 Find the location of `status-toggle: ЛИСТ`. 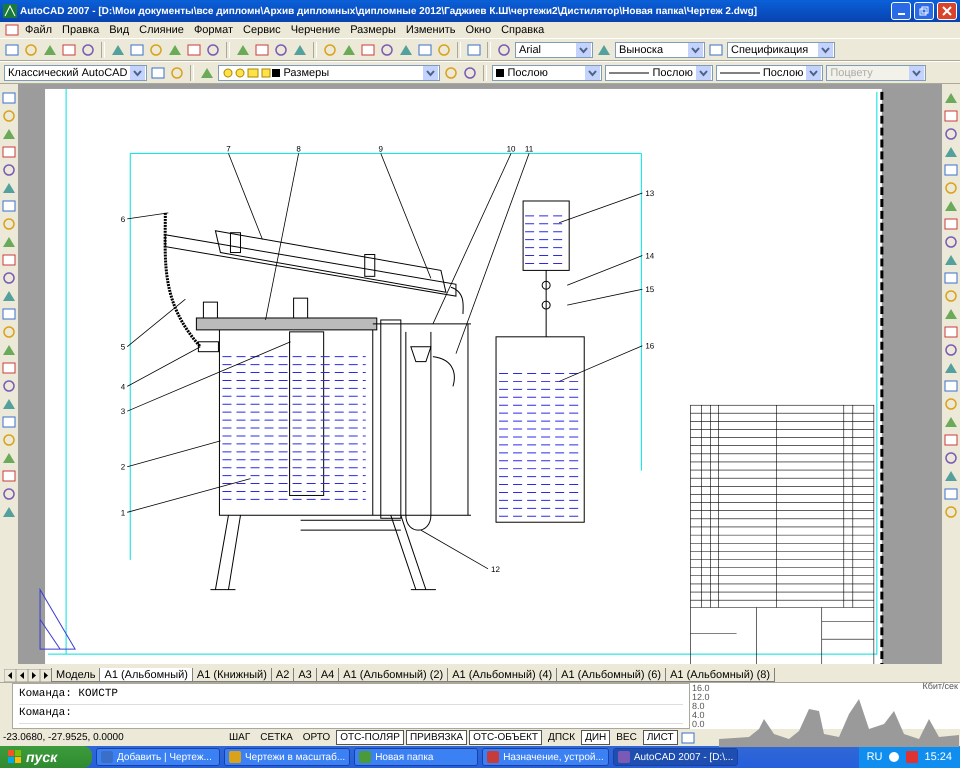

status-toggle: ЛИСТ is located at coordinates (660, 737).